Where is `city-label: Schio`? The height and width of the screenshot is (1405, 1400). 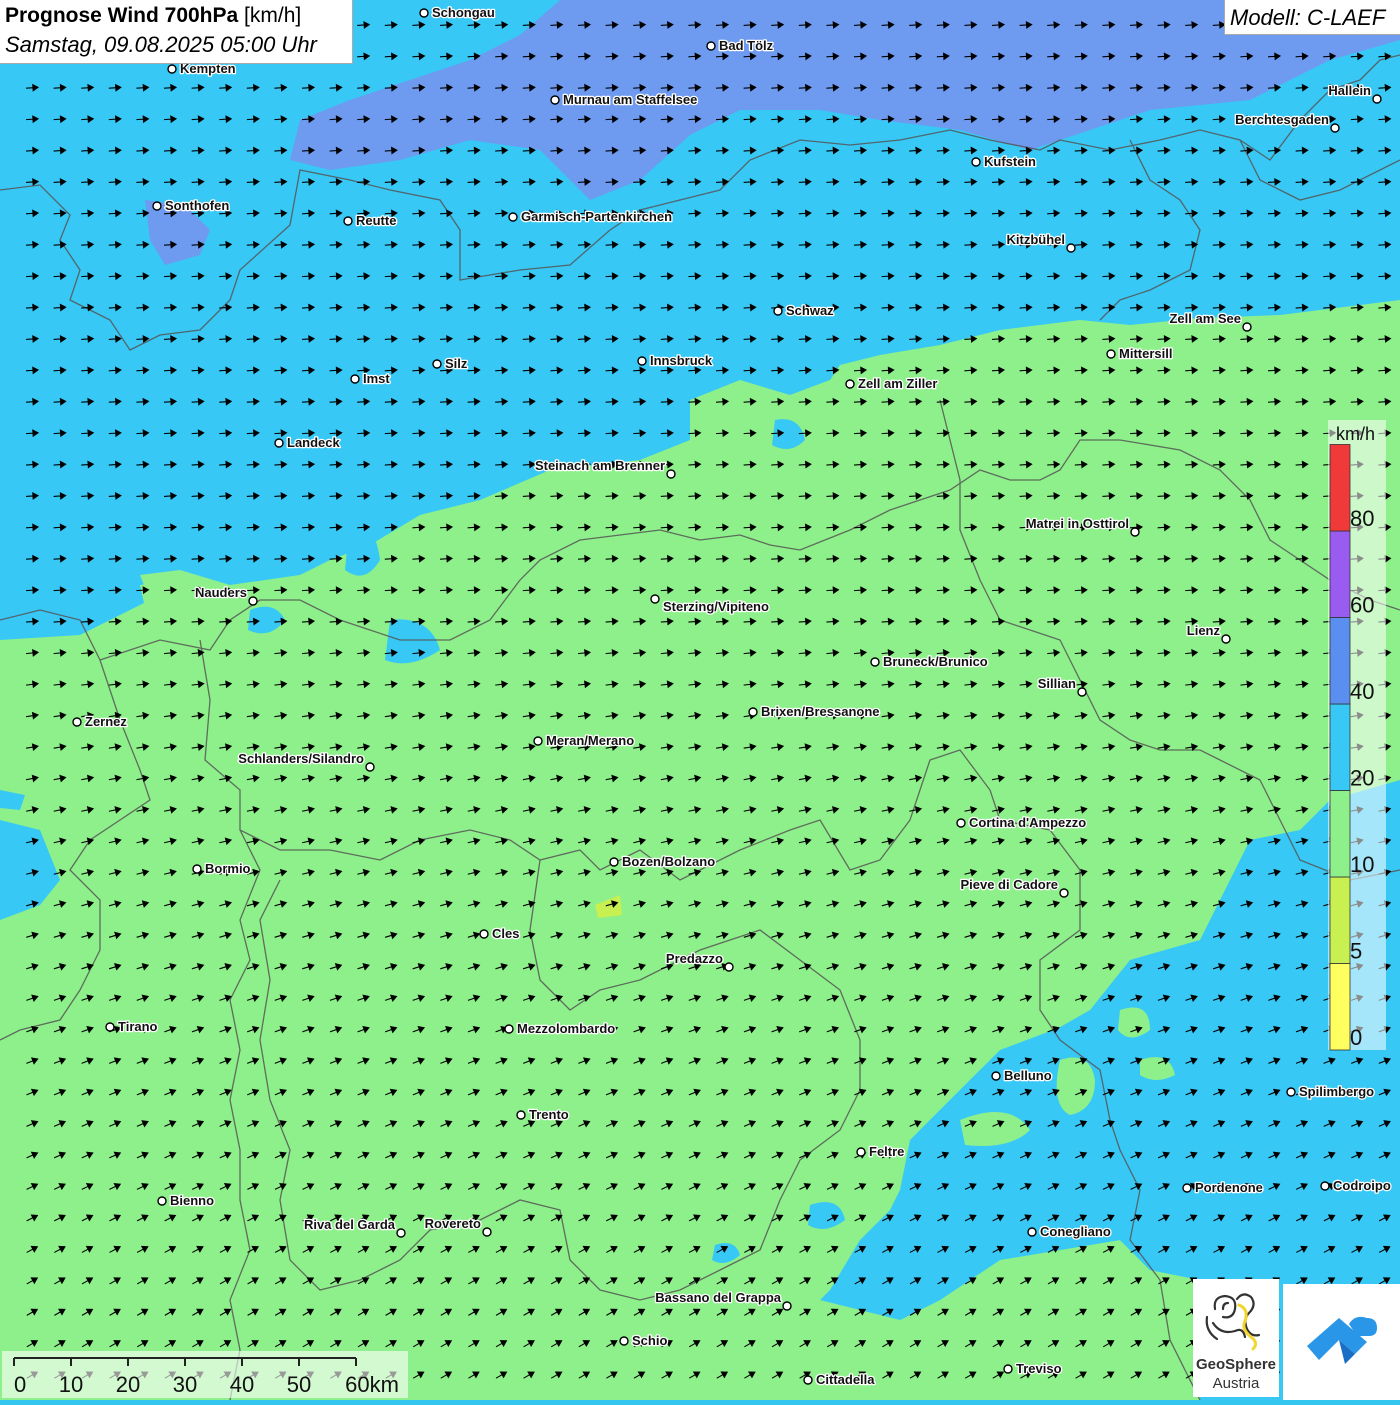 city-label: Schio is located at coordinates (649, 1340).